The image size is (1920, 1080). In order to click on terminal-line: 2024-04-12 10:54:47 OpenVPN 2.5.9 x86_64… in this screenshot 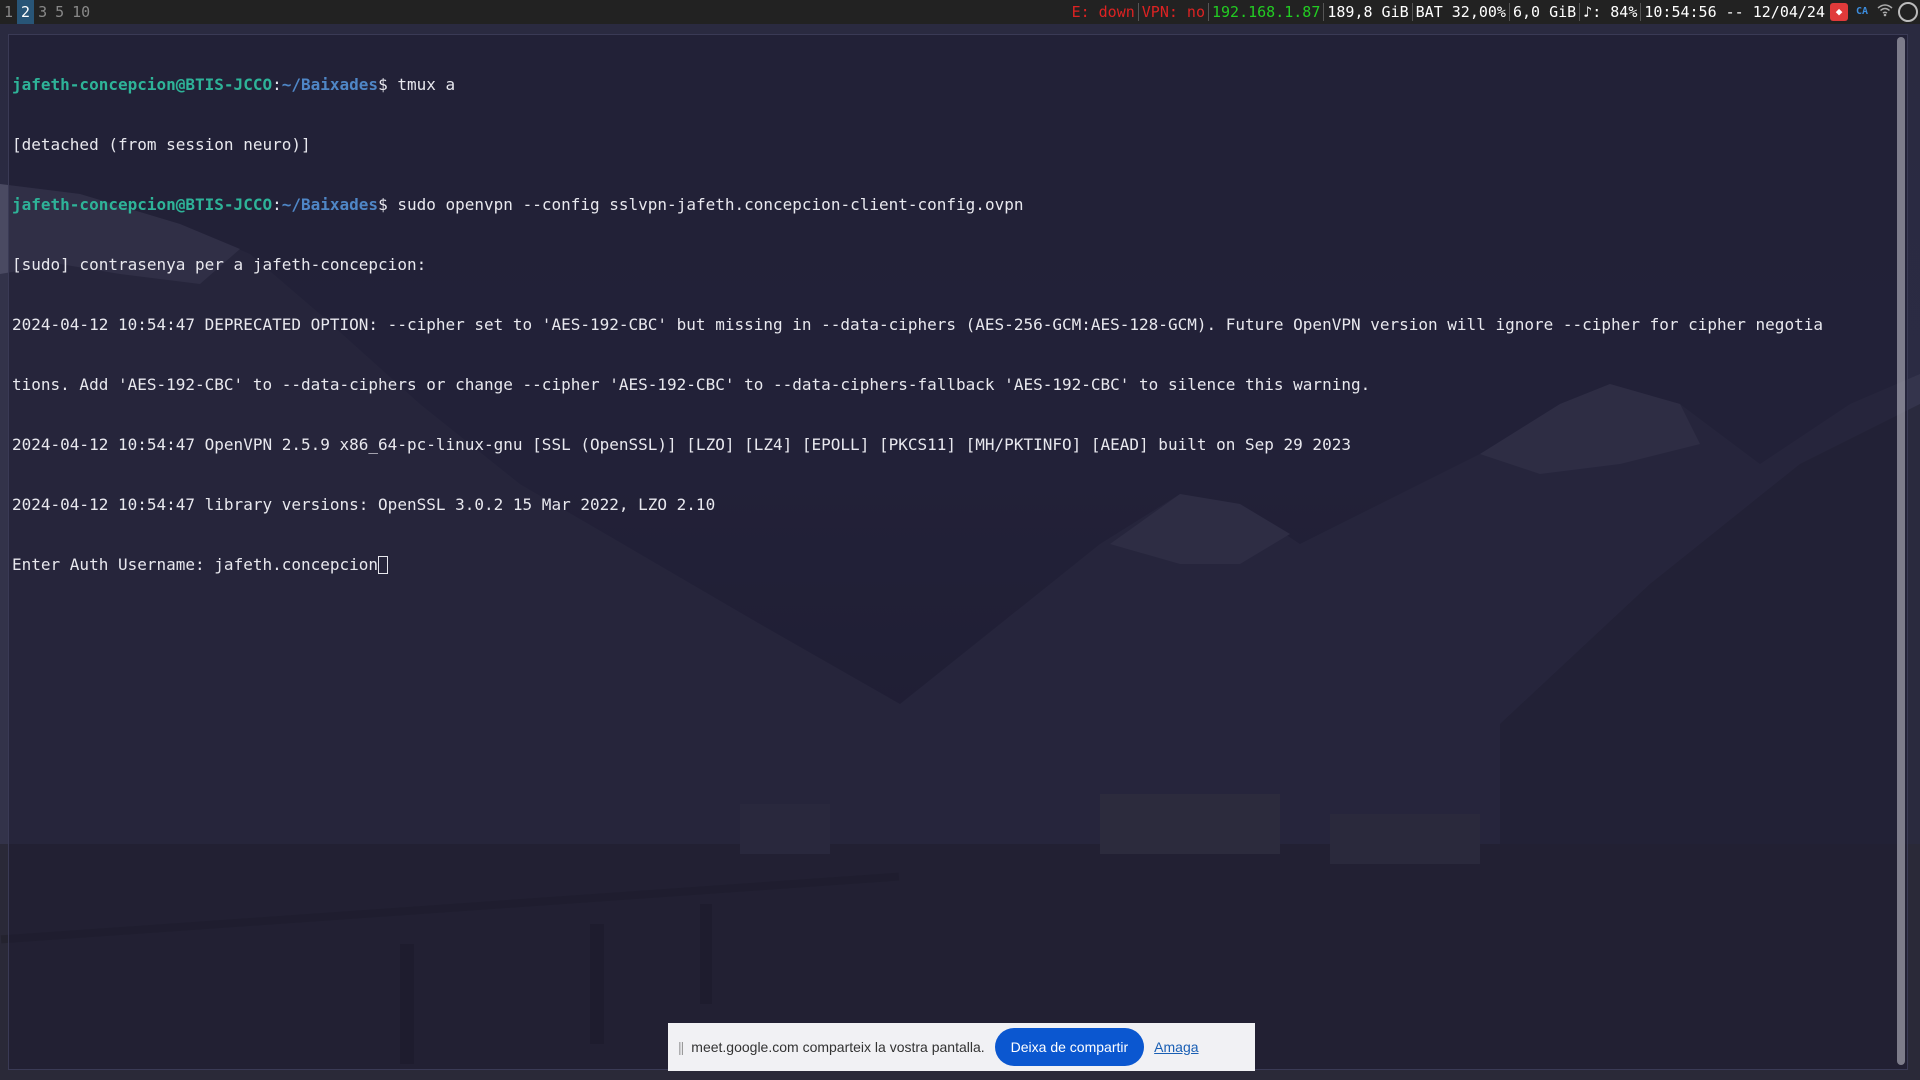, I will do `click(681, 444)`.